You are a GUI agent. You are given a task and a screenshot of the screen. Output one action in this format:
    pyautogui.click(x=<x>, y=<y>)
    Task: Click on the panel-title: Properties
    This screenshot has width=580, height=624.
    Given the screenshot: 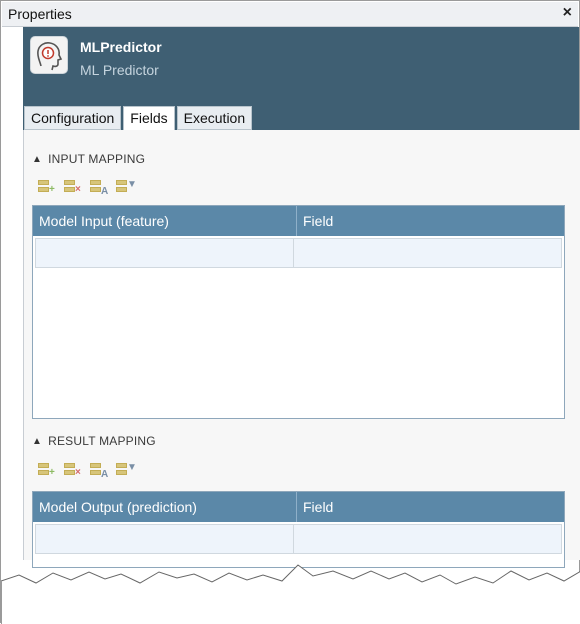 What is the action you would take?
    pyautogui.click(x=40, y=14)
    